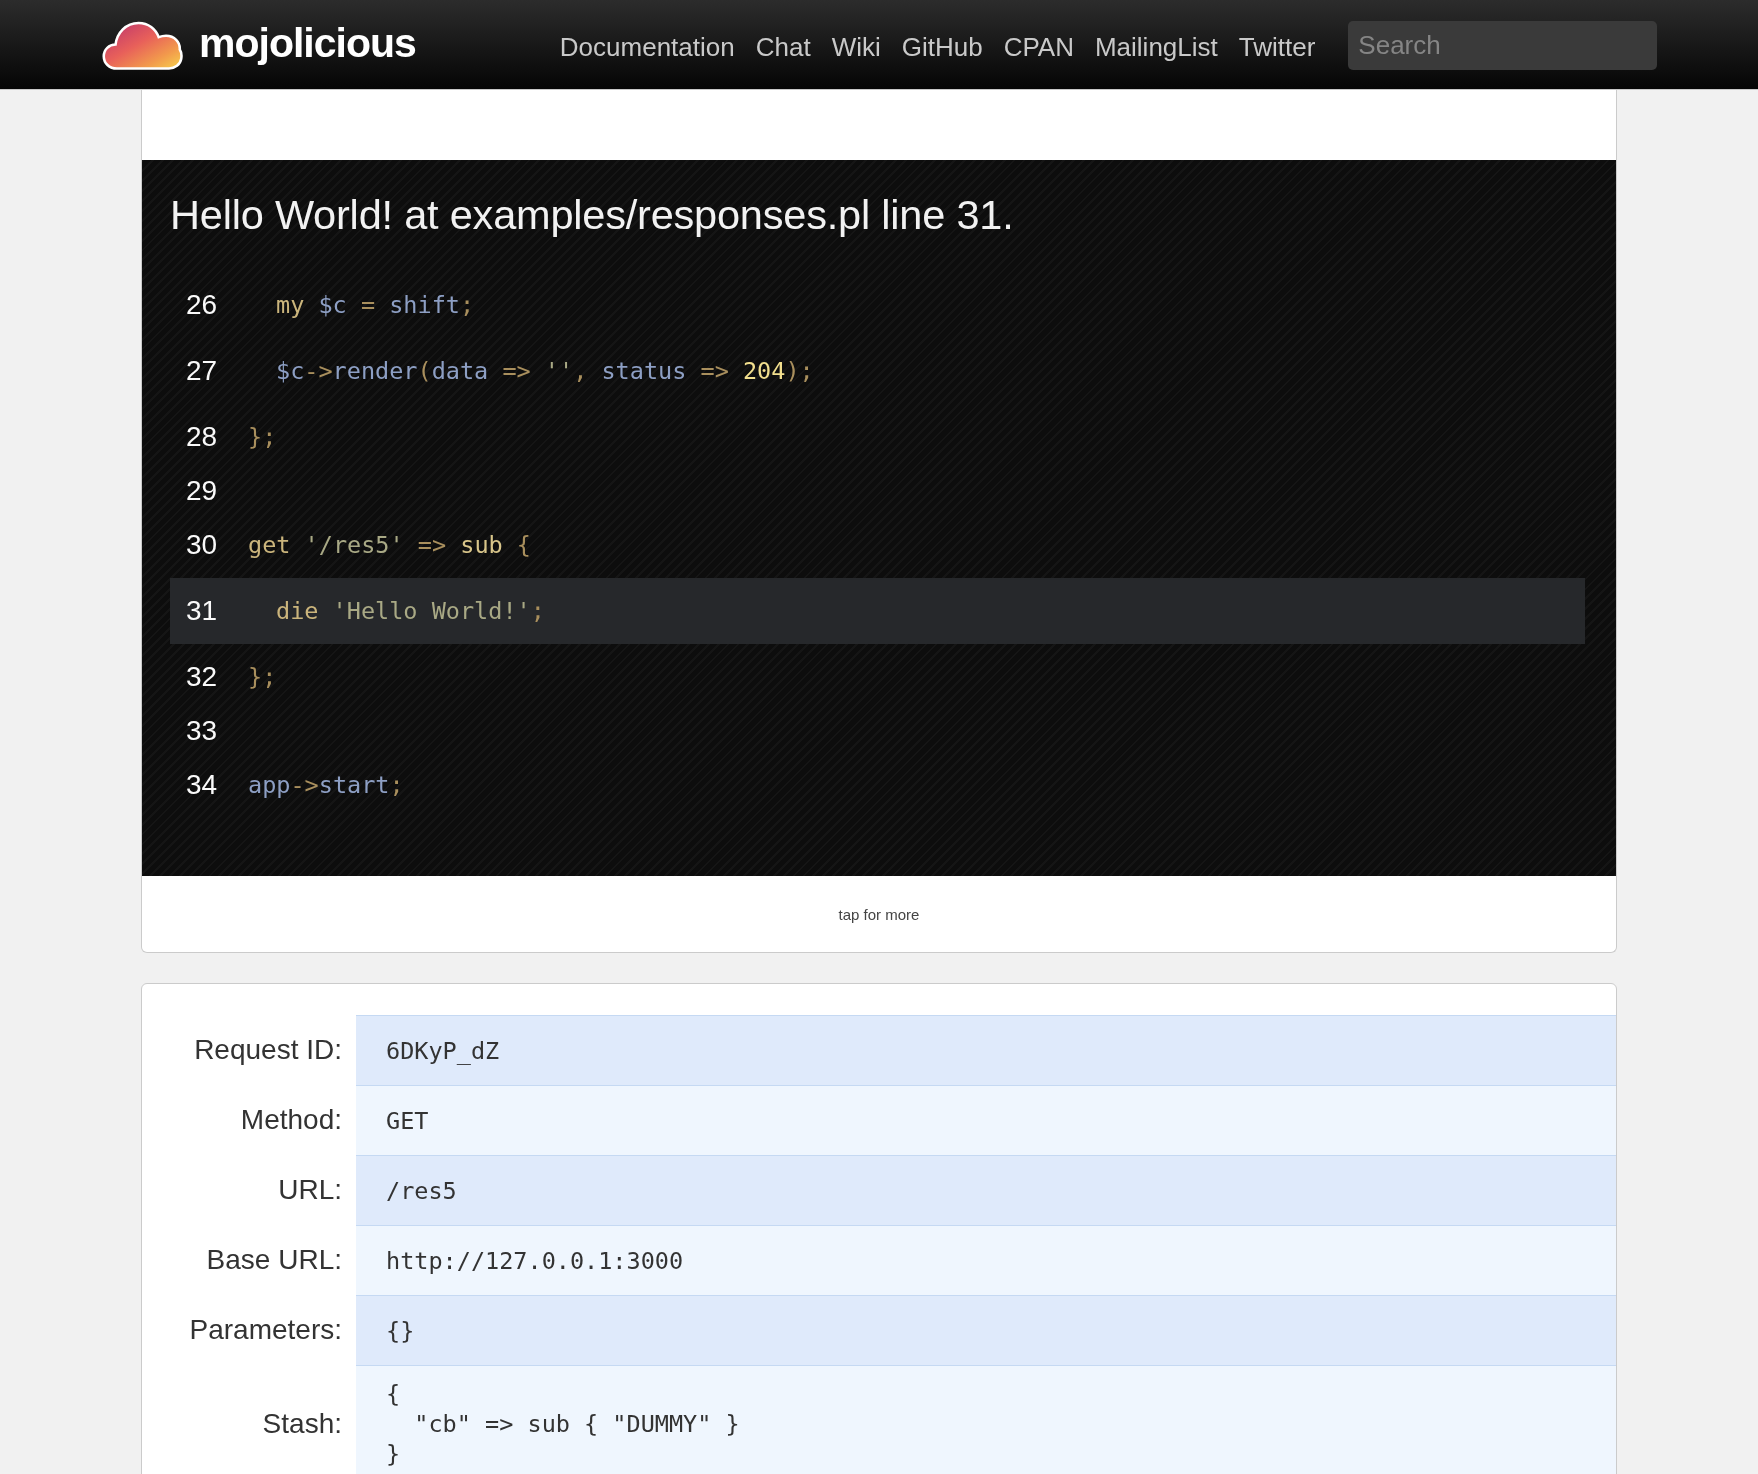 The height and width of the screenshot is (1474, 1758). What do you see at coordinates (202, 545) in the screenshot?
I see `line-number: 30` at bounding box center [202, 545].